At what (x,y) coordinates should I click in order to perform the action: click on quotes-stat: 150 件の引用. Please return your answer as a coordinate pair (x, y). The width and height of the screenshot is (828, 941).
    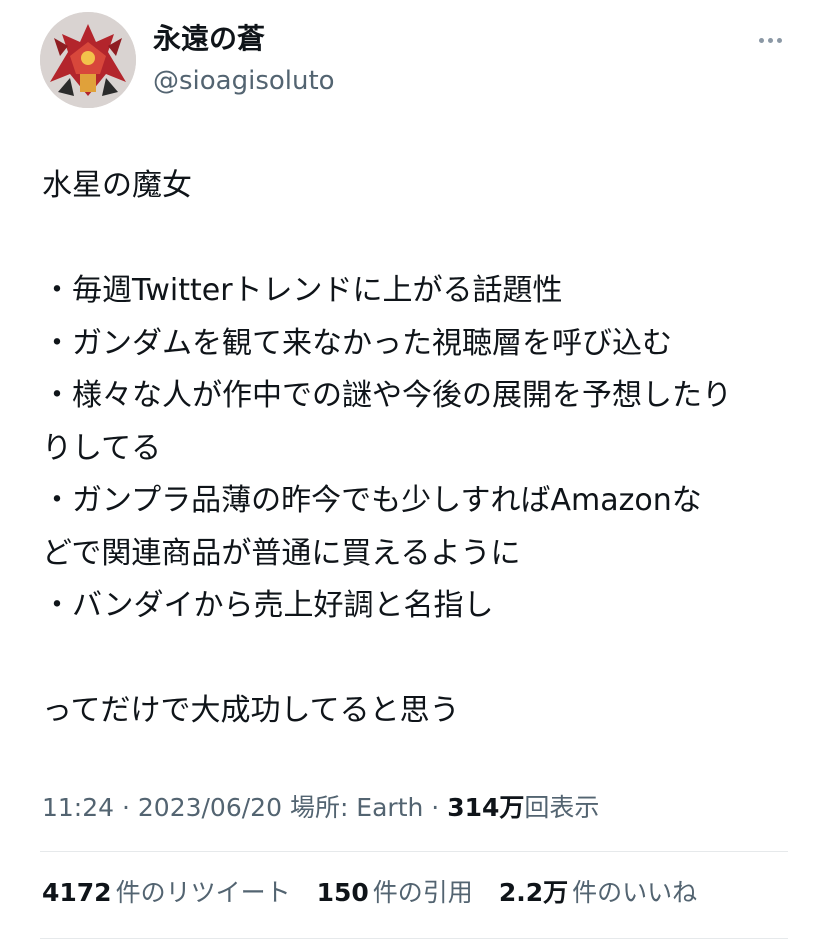
    Looking at the image, I should click on (395, 893).